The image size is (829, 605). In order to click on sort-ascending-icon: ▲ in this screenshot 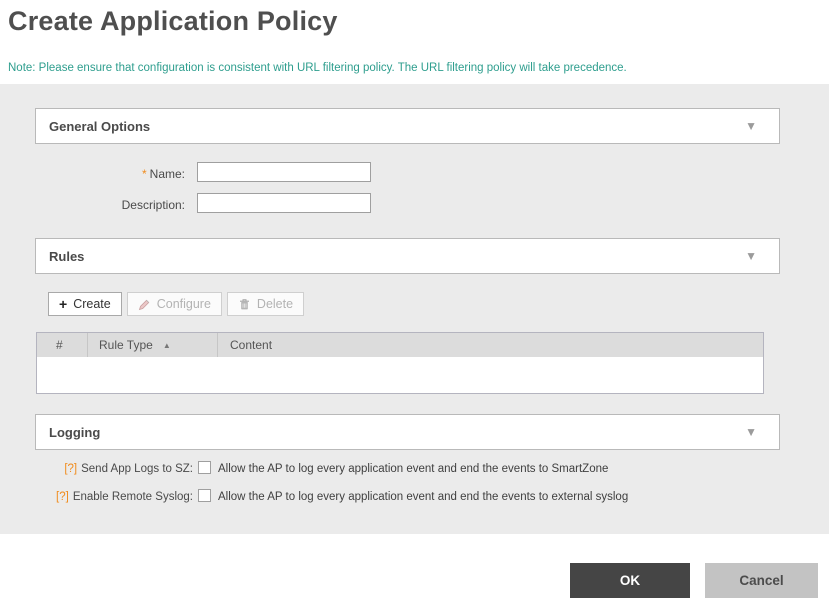, I will do `click(167, 345)`.